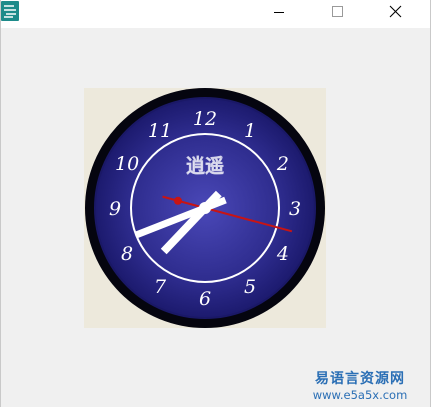 Image resolution: width=431 pixels, height=407 pixels. What do you see at coordinates (205, 165) in the screenshot?
I see `clock-brand-text: 逍遥` at bounding box center [205, 165].